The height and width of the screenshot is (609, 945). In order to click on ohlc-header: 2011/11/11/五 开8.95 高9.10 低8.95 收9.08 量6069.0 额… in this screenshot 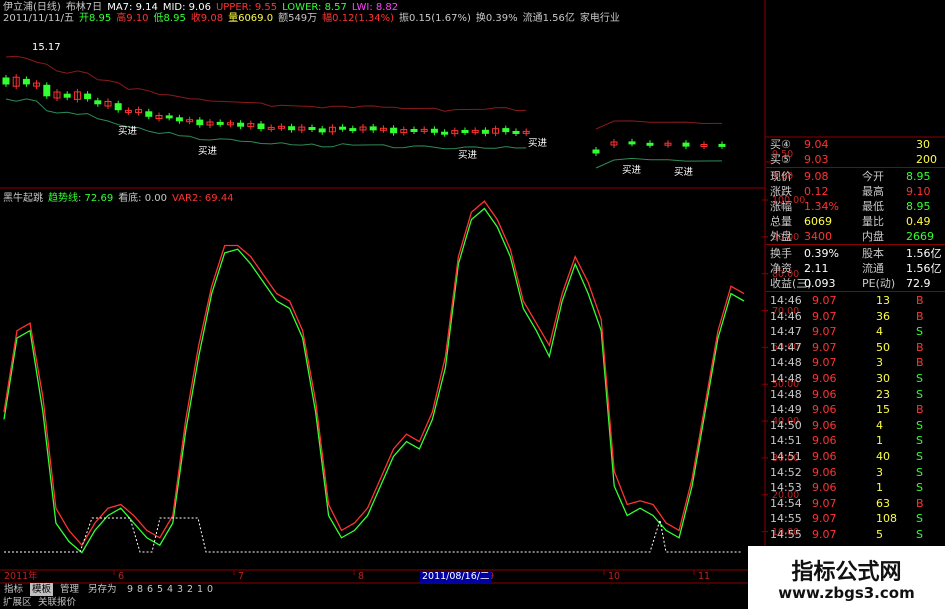, I will do `click(314, 18)`.